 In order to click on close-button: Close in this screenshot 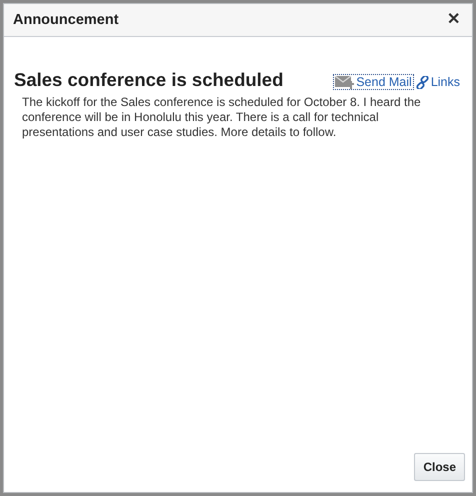, I will do `click(439, 467)`.